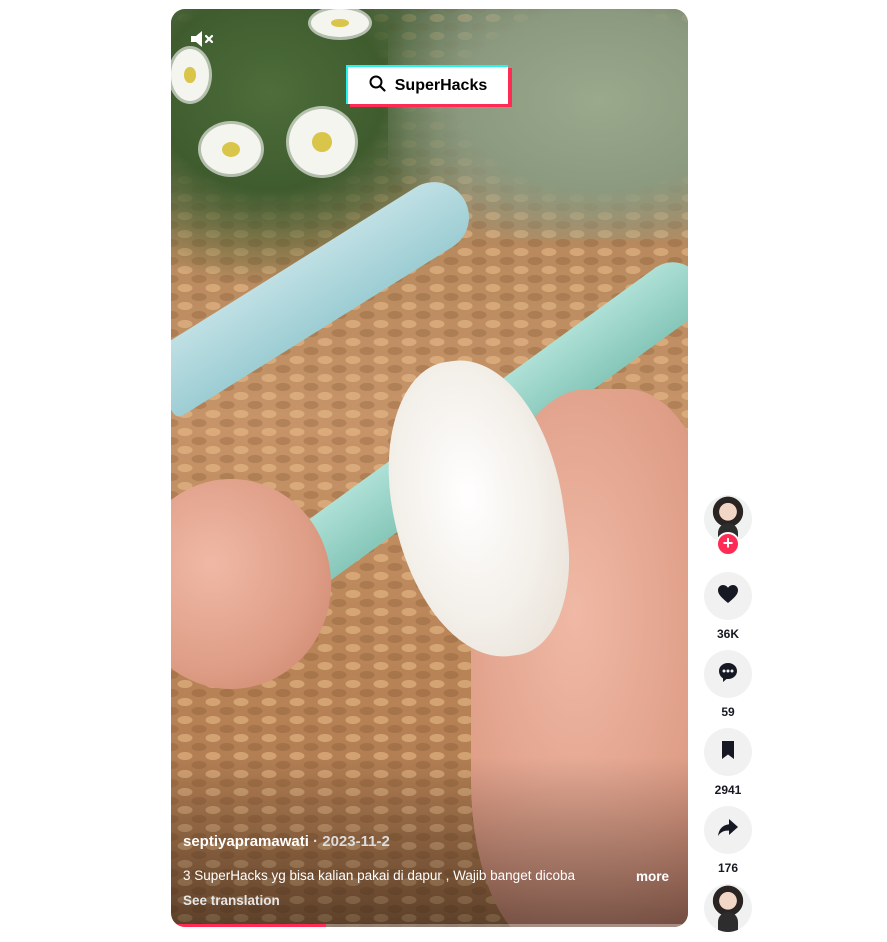 This screenshot has height=942, width=887. Describe the element at coordinates (728, 712) in the screenshot. I see `comment-count: 59` at that location.